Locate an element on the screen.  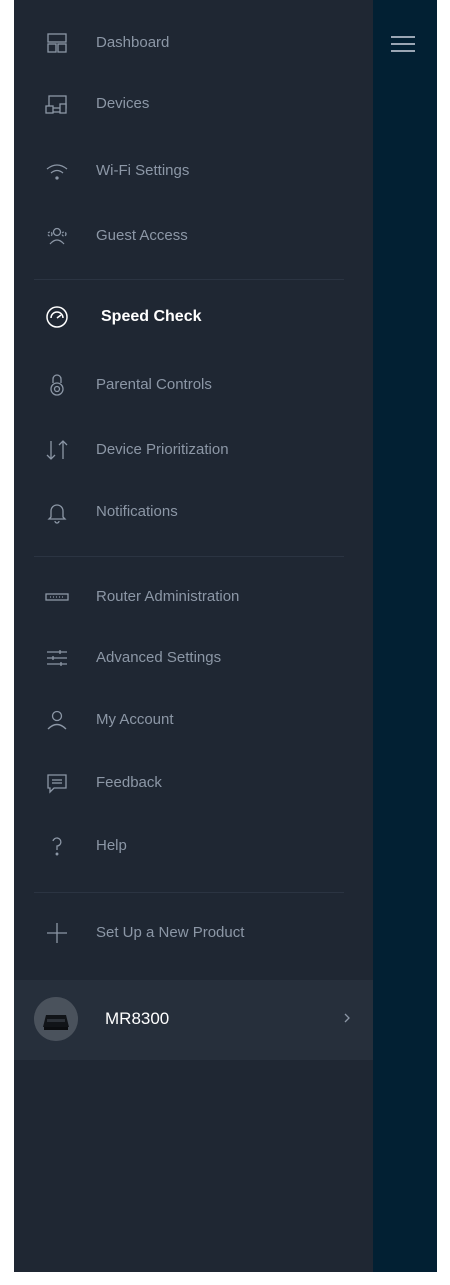
sidebar-item-label: Guest Access is located at coordinates (142, 235).